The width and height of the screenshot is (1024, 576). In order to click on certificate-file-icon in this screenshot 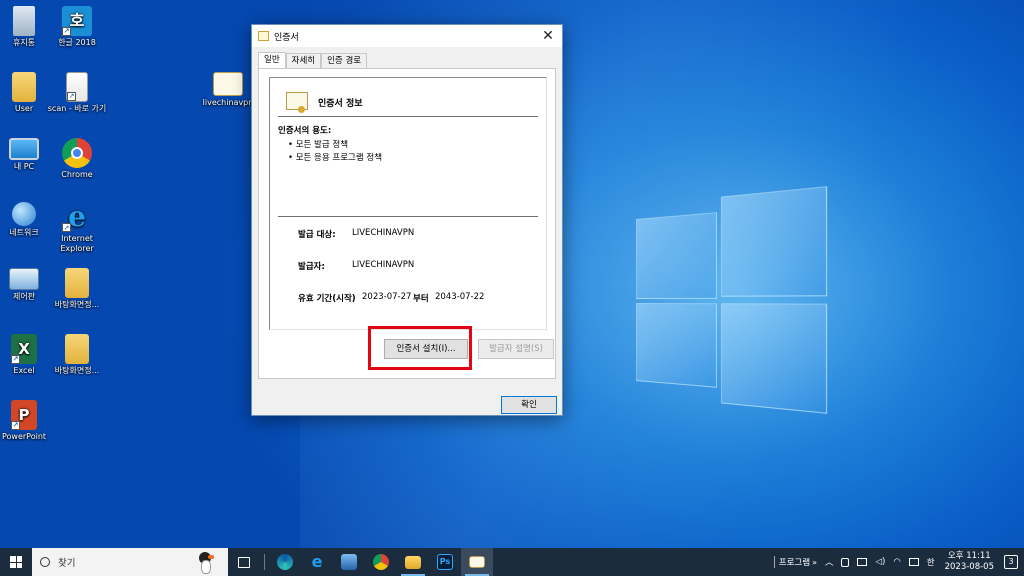, I will do `click(228, 84)`.